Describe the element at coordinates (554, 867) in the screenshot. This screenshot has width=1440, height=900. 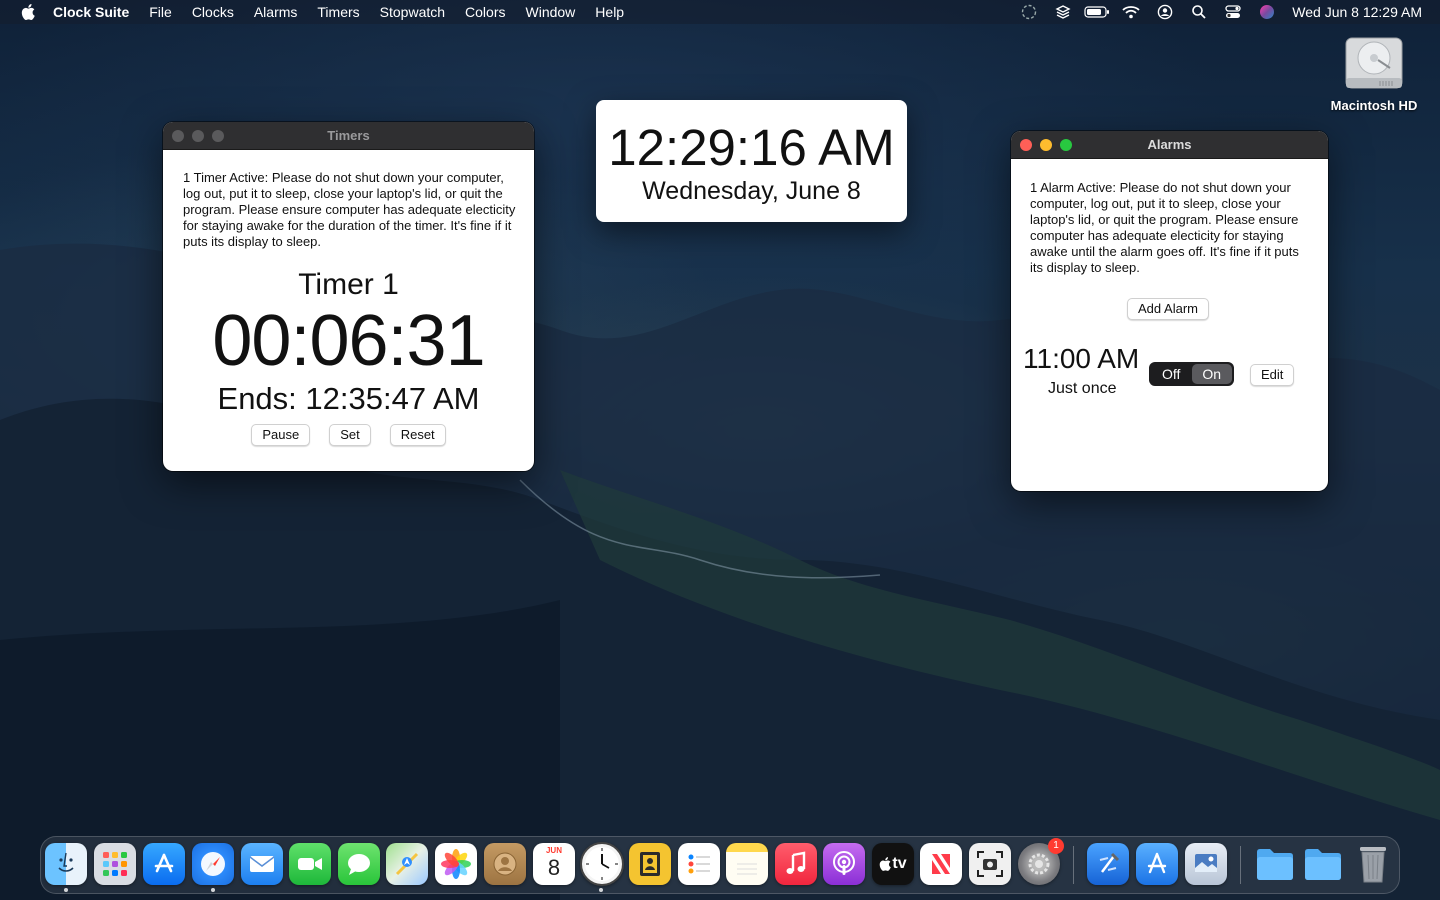
I see `calendar-day: 8` at that location.